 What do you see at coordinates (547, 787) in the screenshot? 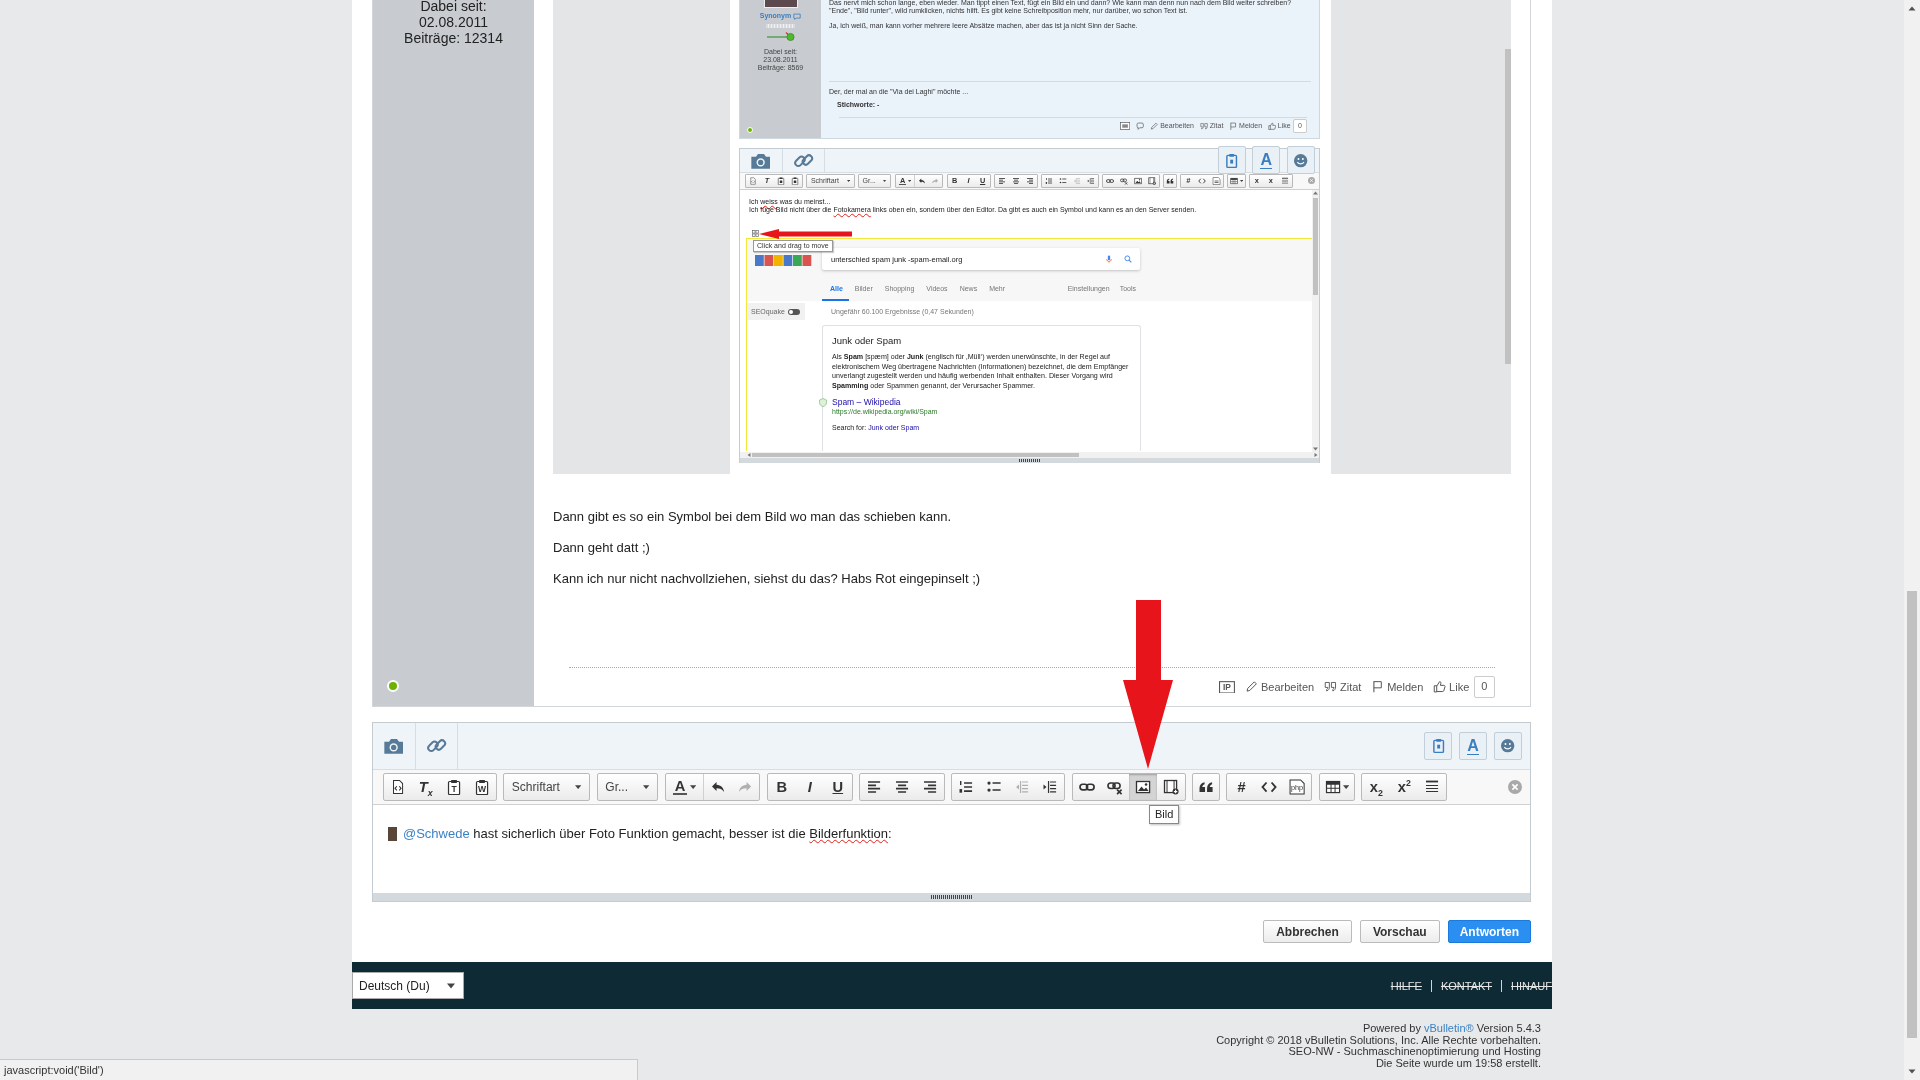
I see `dropdown-button: Schriftart` at bounding box center [547, 787].